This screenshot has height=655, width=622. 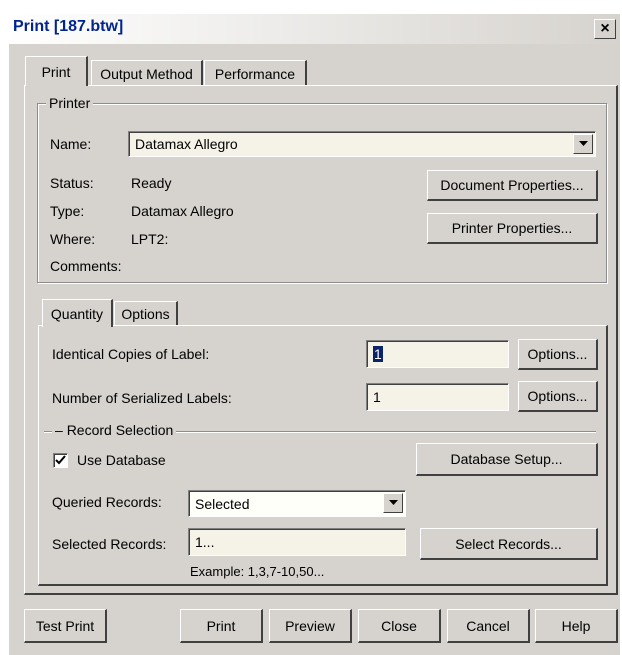 I want to click on printer-name-label: Name:, so click(x=71, y=144).